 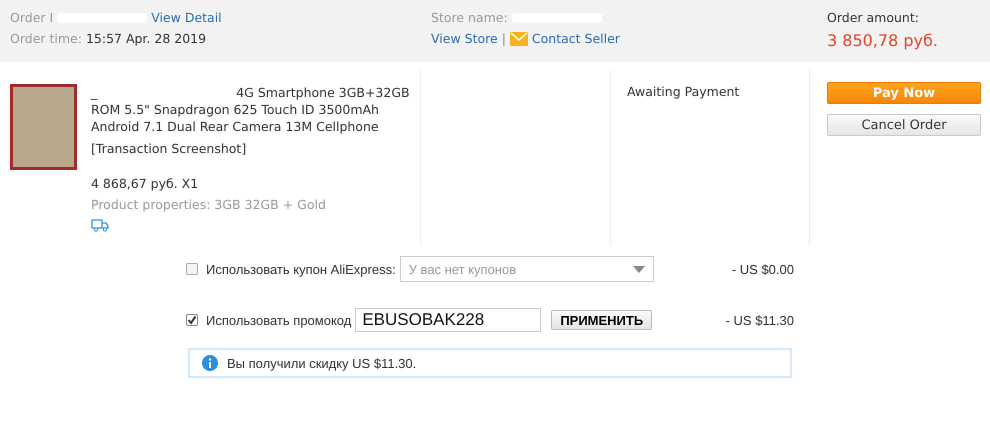 I want to click on order-amount-label: Order amount:, so click(x=873, y=17).